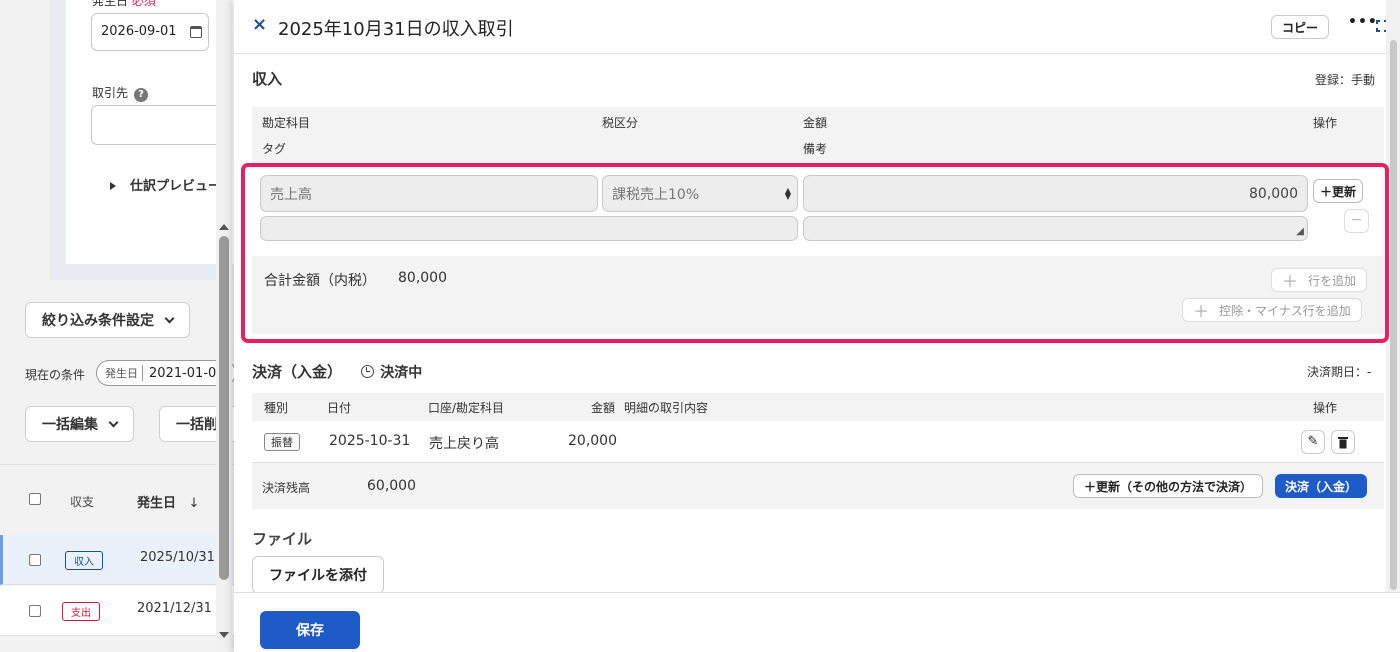 The height and width of the screenshot is (652, 1400). What do you see at coordinates (282, 442) in the screenshot?
I see `payment-kind-badge: 振替` at bounding box center [282, 442].